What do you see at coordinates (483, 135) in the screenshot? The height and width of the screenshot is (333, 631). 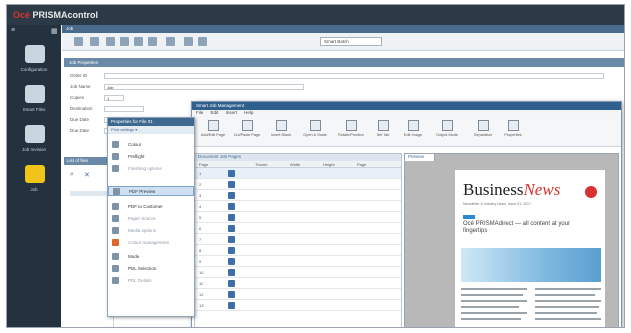 I see `ribbon-label: Separation` at bounding box center [483, 135].